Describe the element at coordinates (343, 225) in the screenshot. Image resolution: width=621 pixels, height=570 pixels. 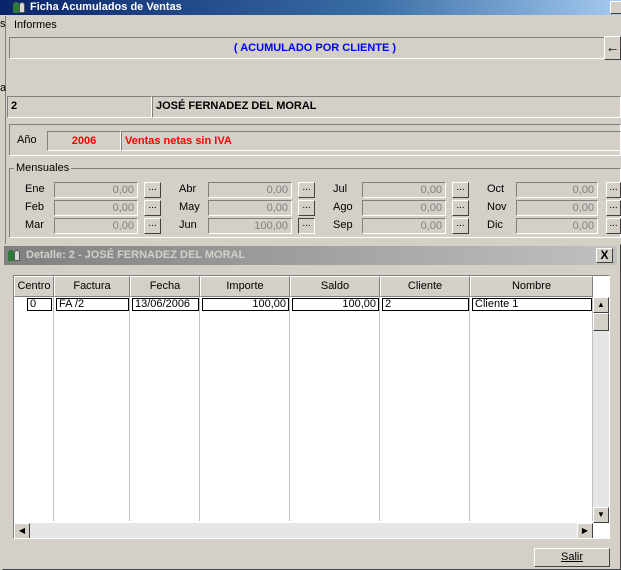
I see `month-label: Sep` at that location.